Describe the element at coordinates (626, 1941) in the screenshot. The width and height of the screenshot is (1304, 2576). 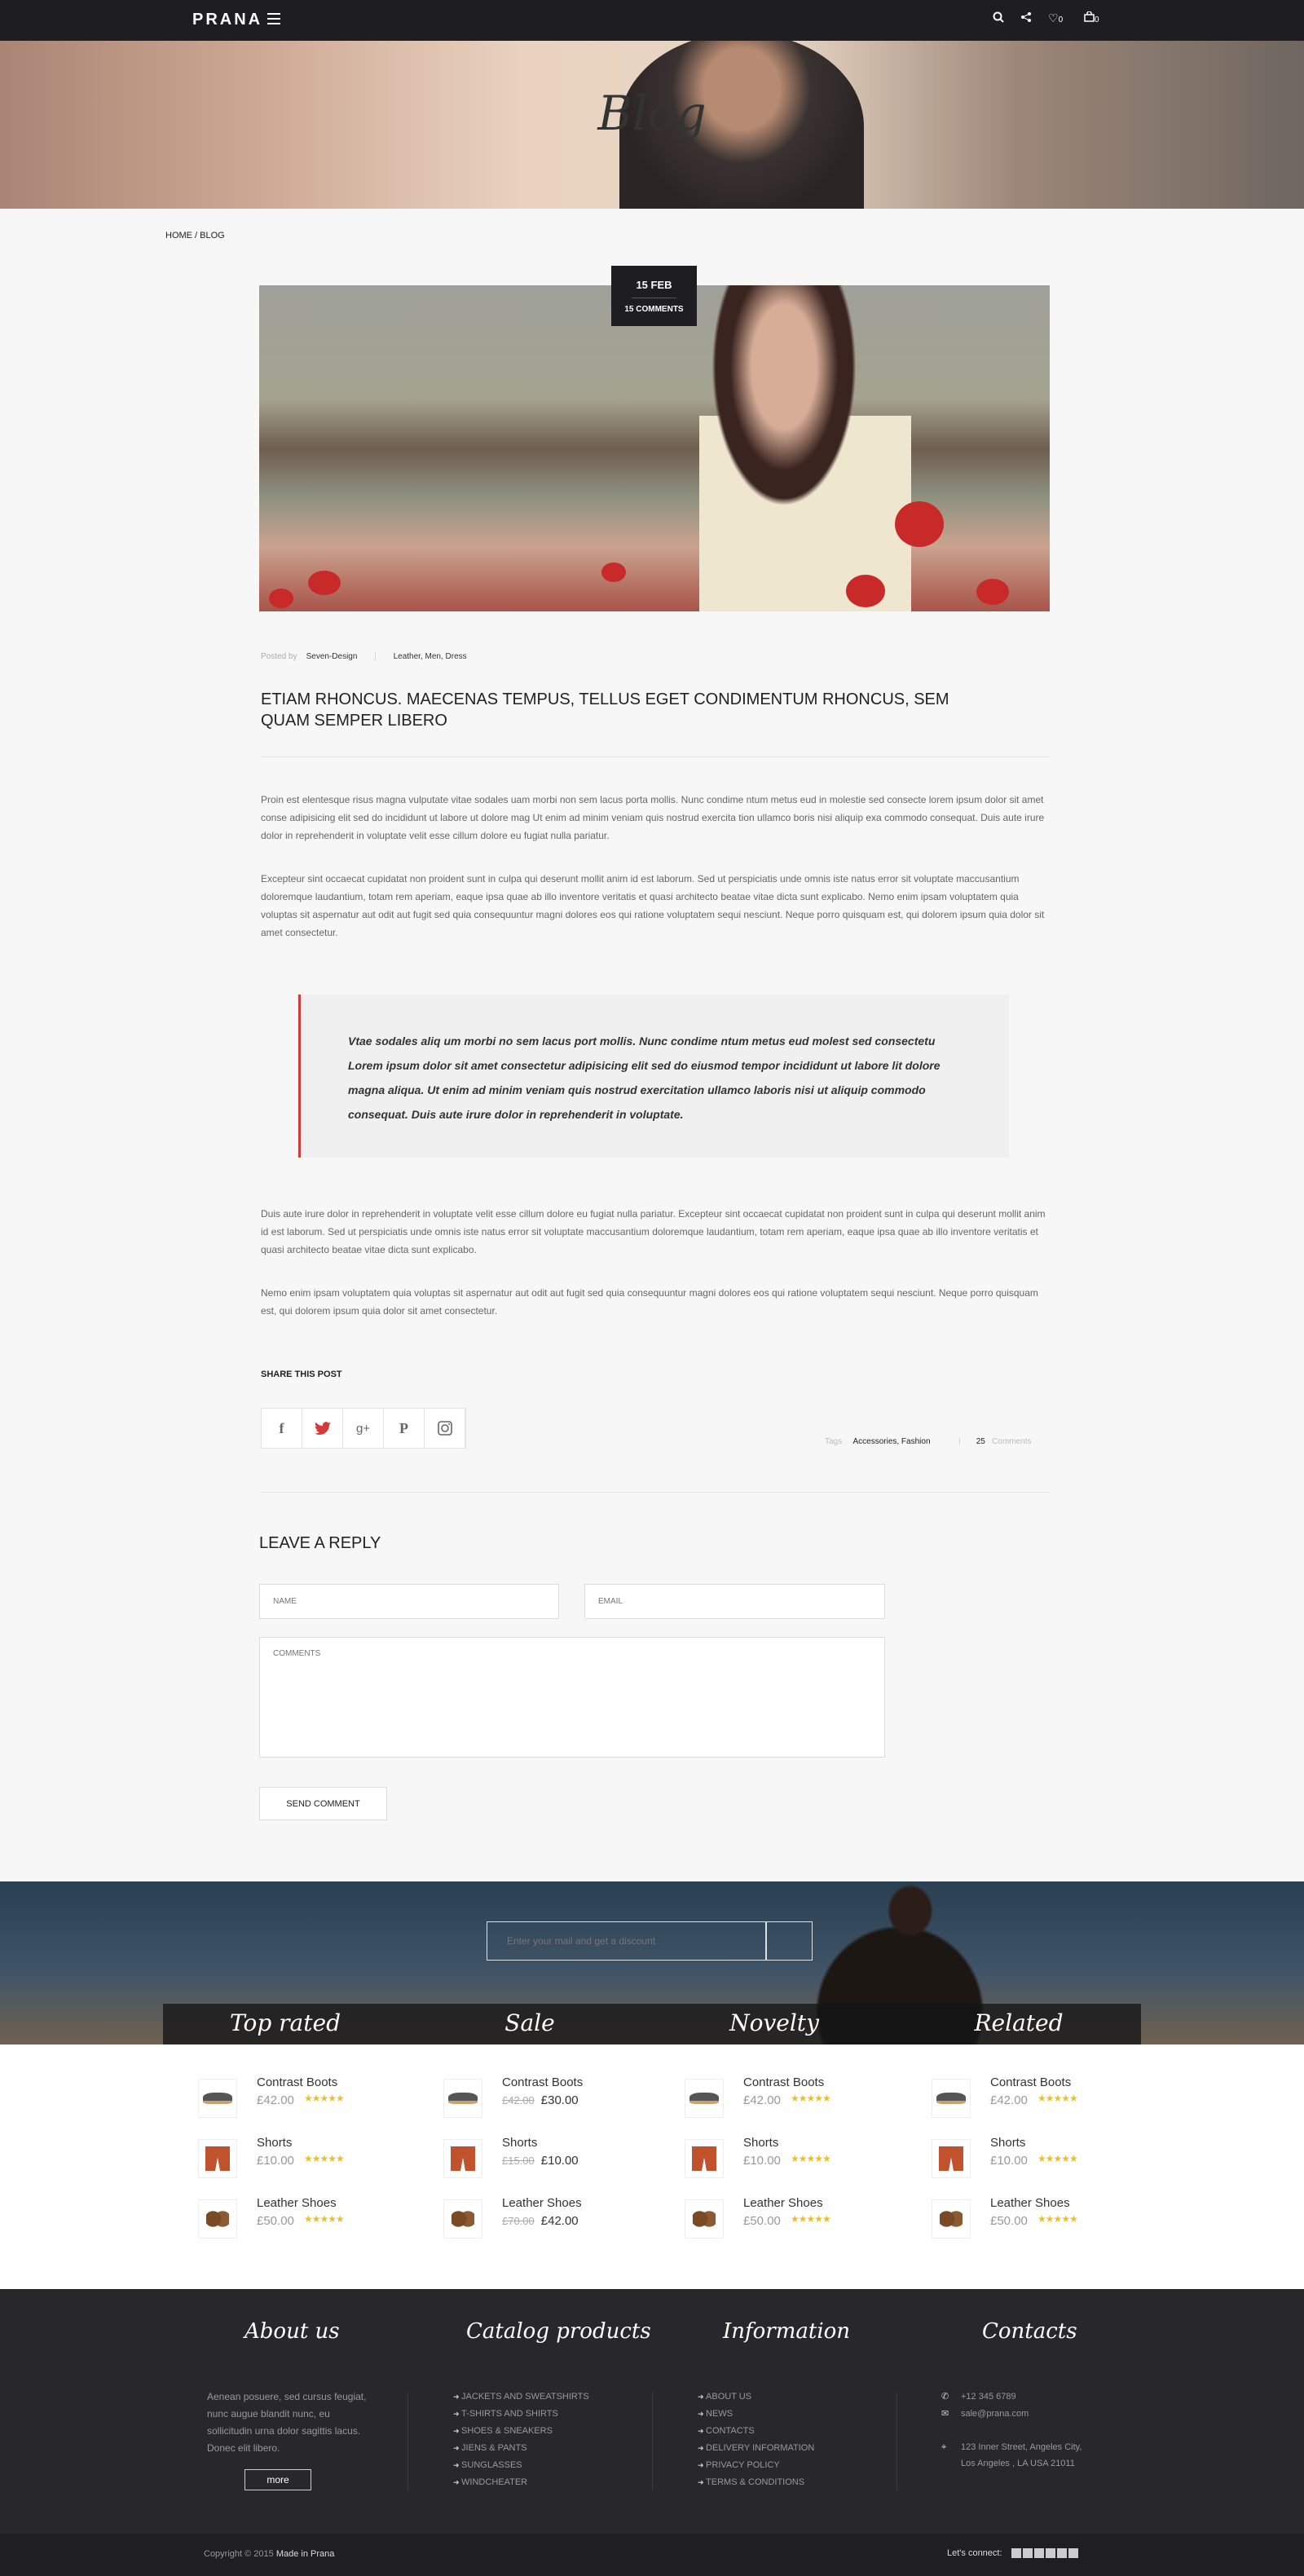
I see `newsletter-email-input` at that location.